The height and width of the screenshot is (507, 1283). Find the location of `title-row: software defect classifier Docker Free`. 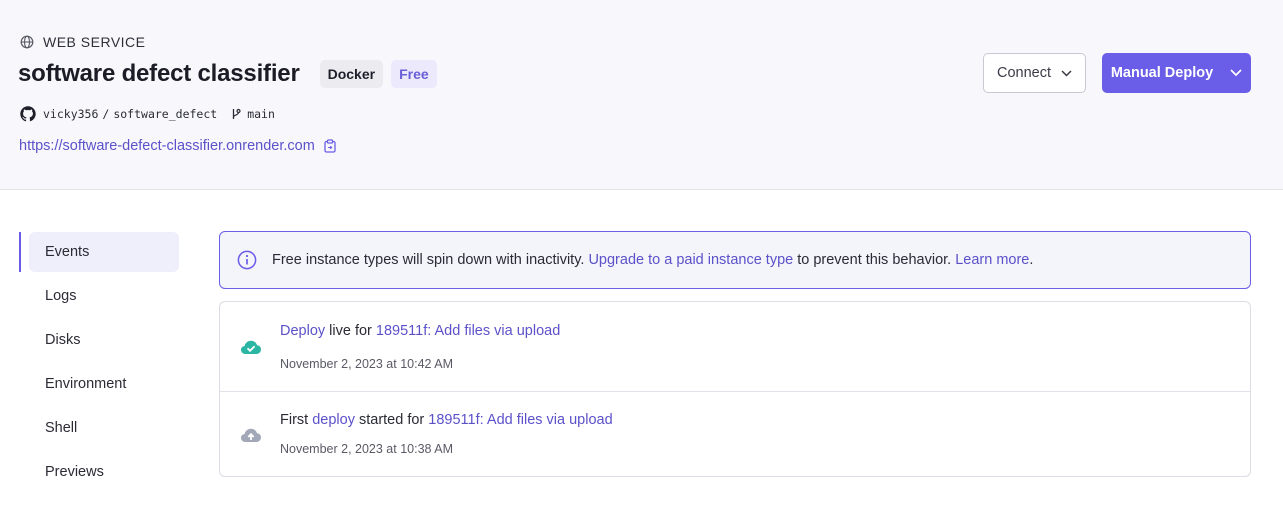

title-row: software defect classifier Docker Free is located at coordinates (227, 74).